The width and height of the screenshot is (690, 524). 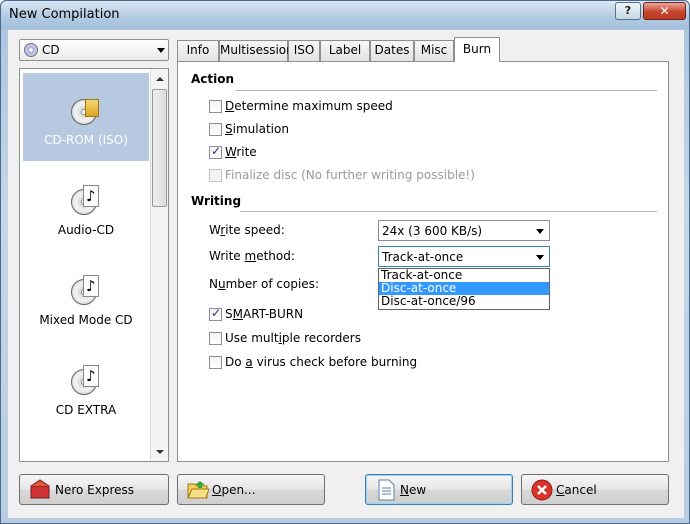 I want to click on scrollbar-thumb, so click(x=159, y=148).